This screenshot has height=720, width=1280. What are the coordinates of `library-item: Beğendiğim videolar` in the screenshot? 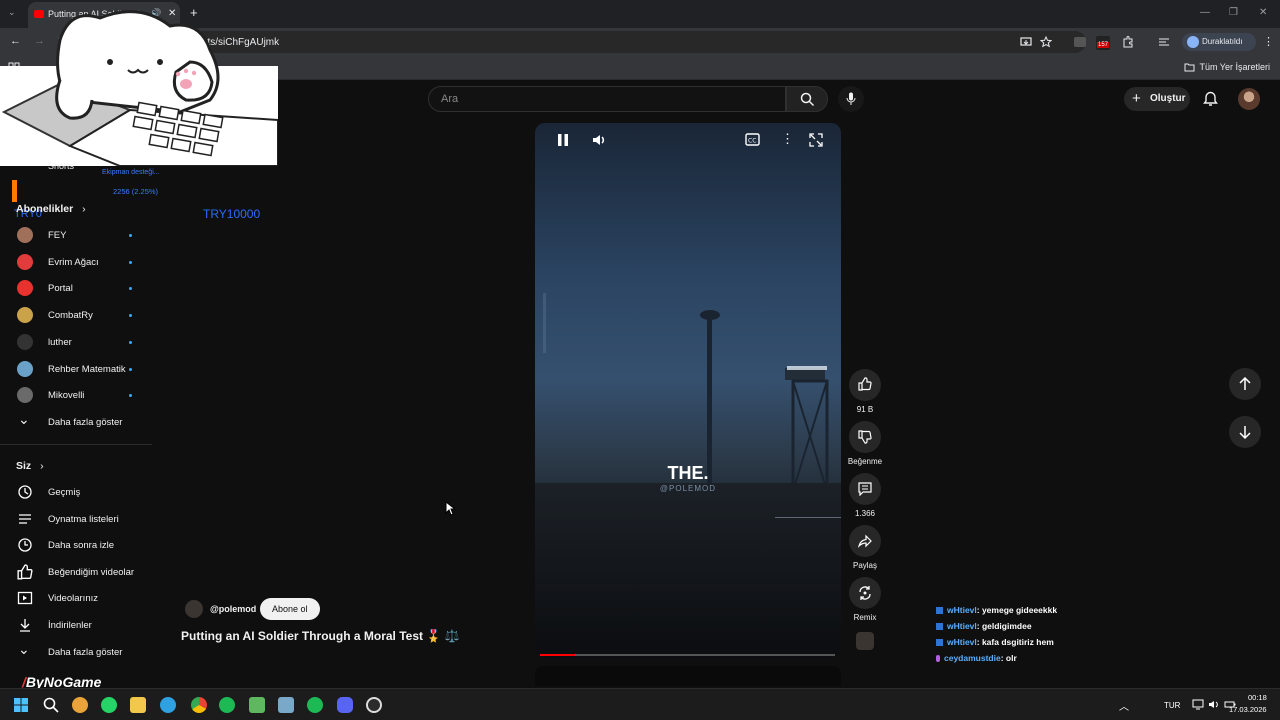 It's located at (76, 572).